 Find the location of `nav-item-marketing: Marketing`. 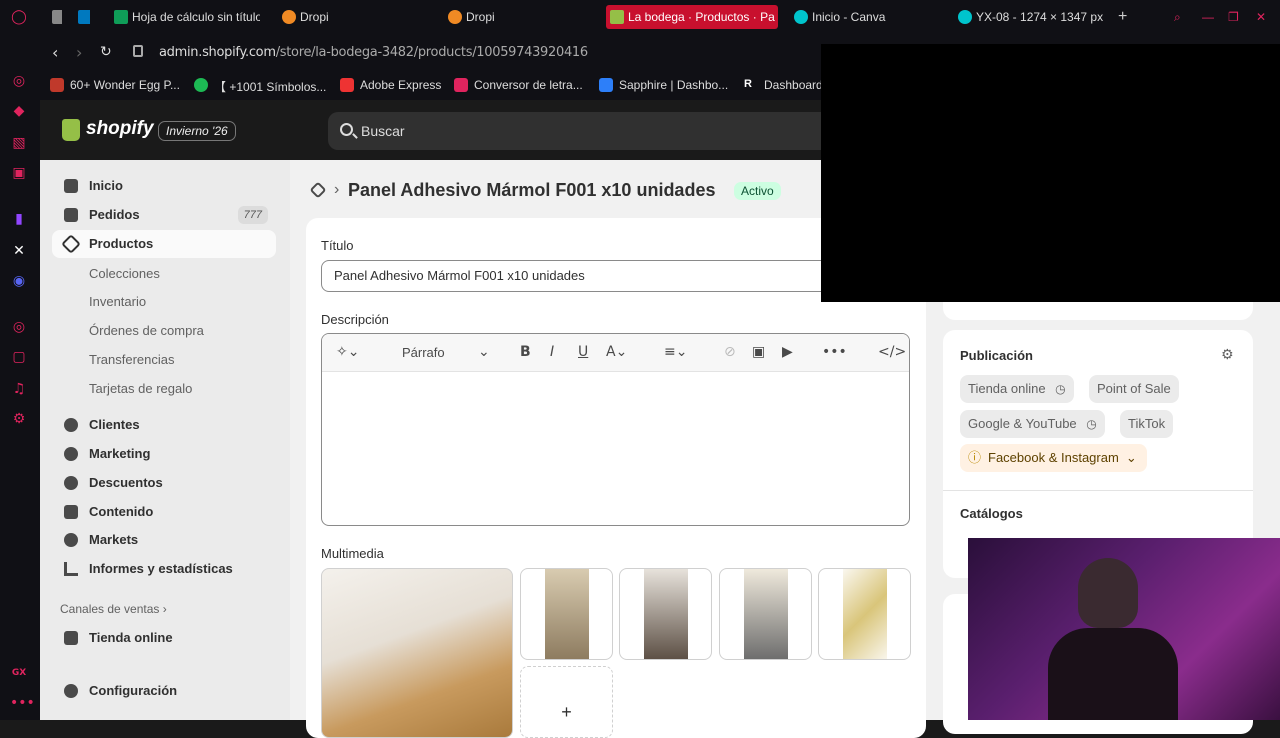

nav-item-marketing: Marketing is located at coordinates (164, 454).